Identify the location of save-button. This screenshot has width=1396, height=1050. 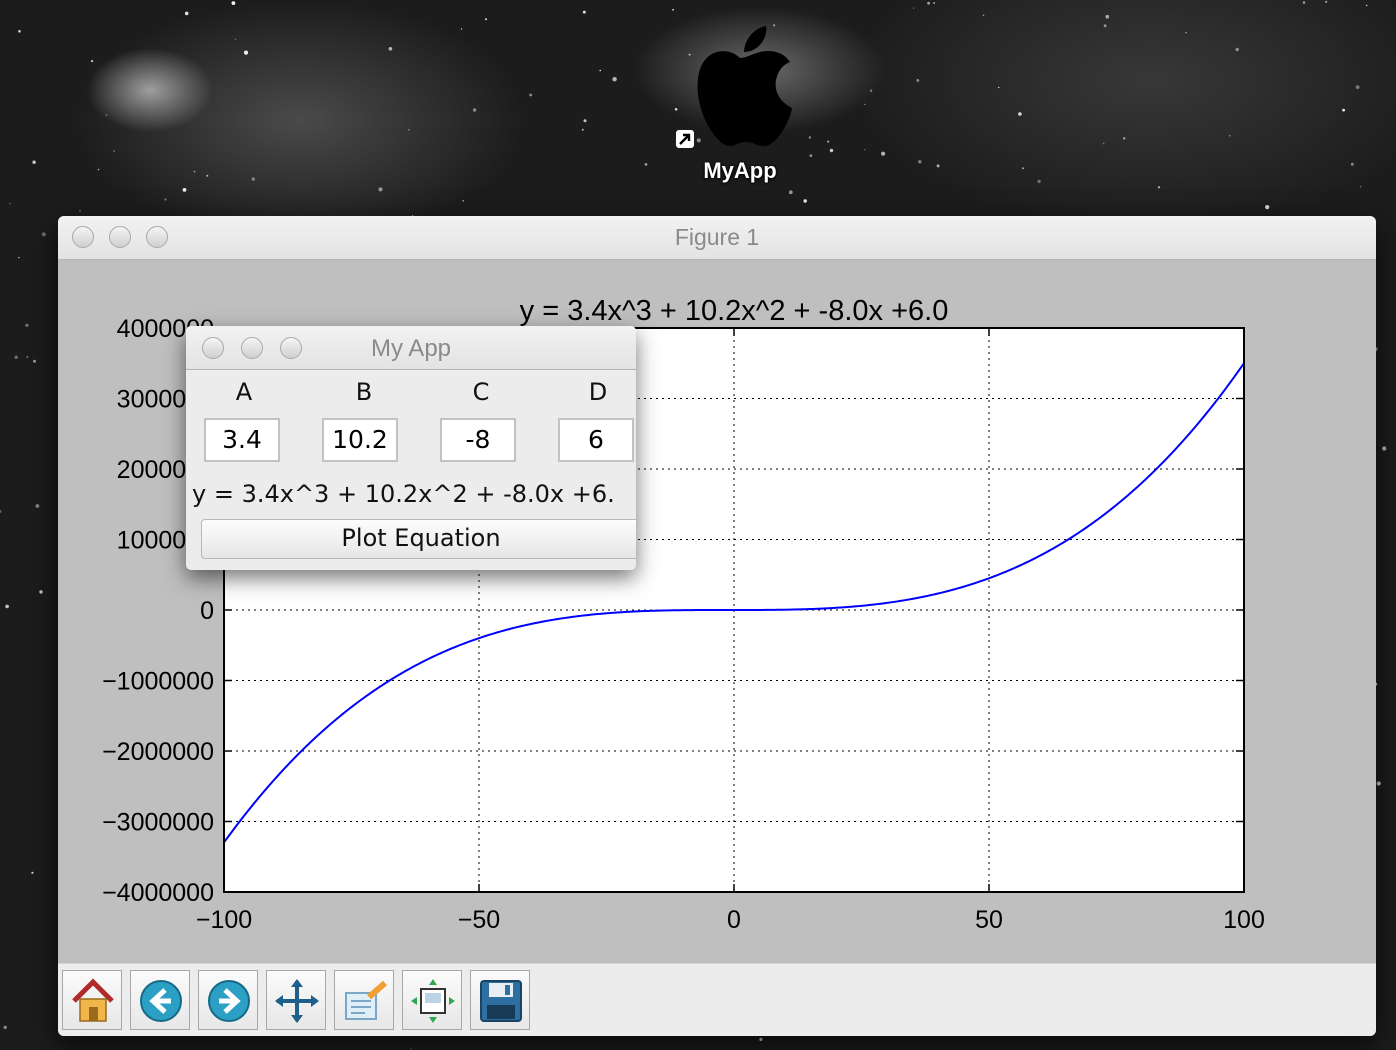
(500, 1000).